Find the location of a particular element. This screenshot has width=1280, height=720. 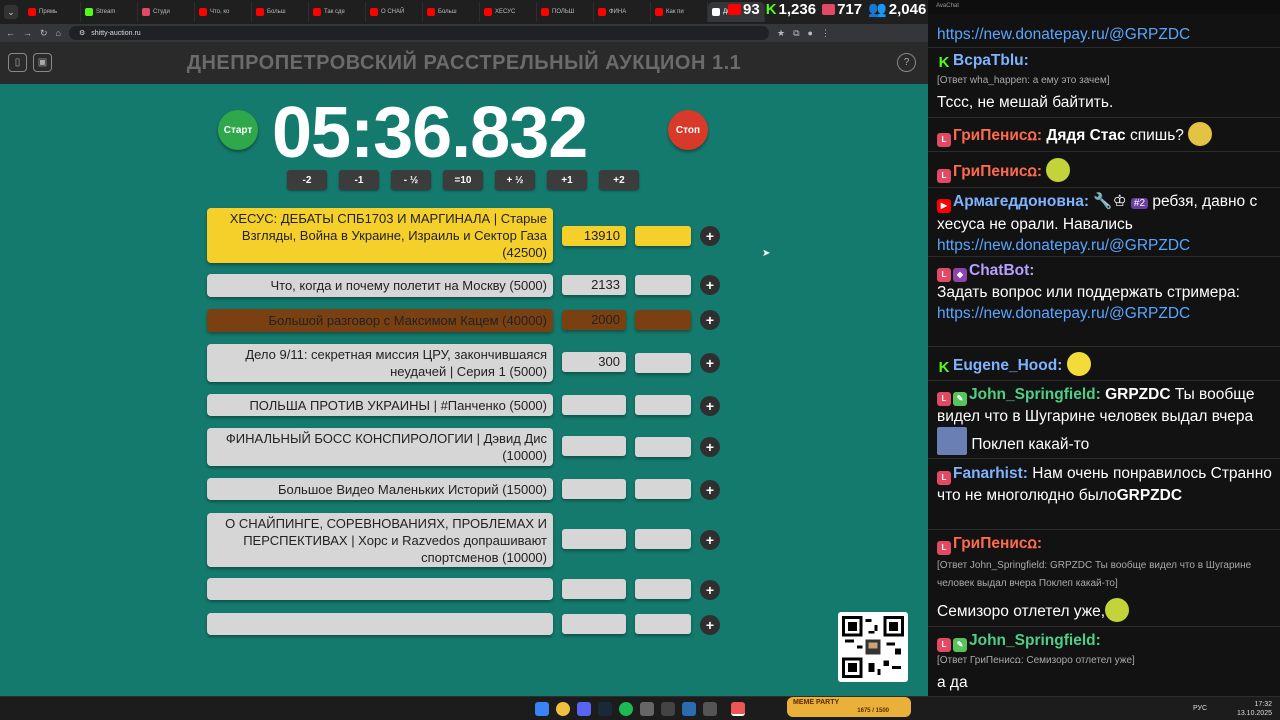

discord-icon is located at coordinates (584, 709).